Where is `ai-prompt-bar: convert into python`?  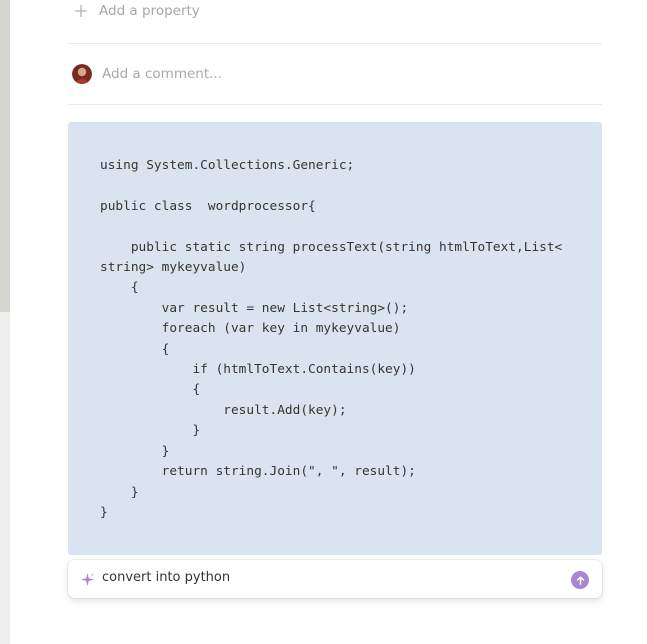
ai-prompt-bar: convert into python is located at coordinates (335, 579).